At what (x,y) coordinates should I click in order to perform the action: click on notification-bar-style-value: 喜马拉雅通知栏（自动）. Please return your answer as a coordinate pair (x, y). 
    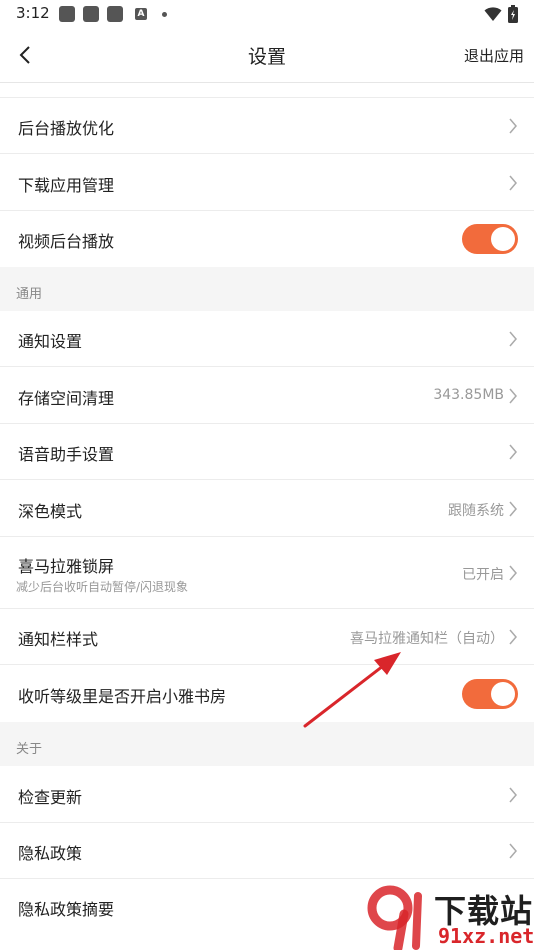
    Looking at the image, I should click on (427, 639).